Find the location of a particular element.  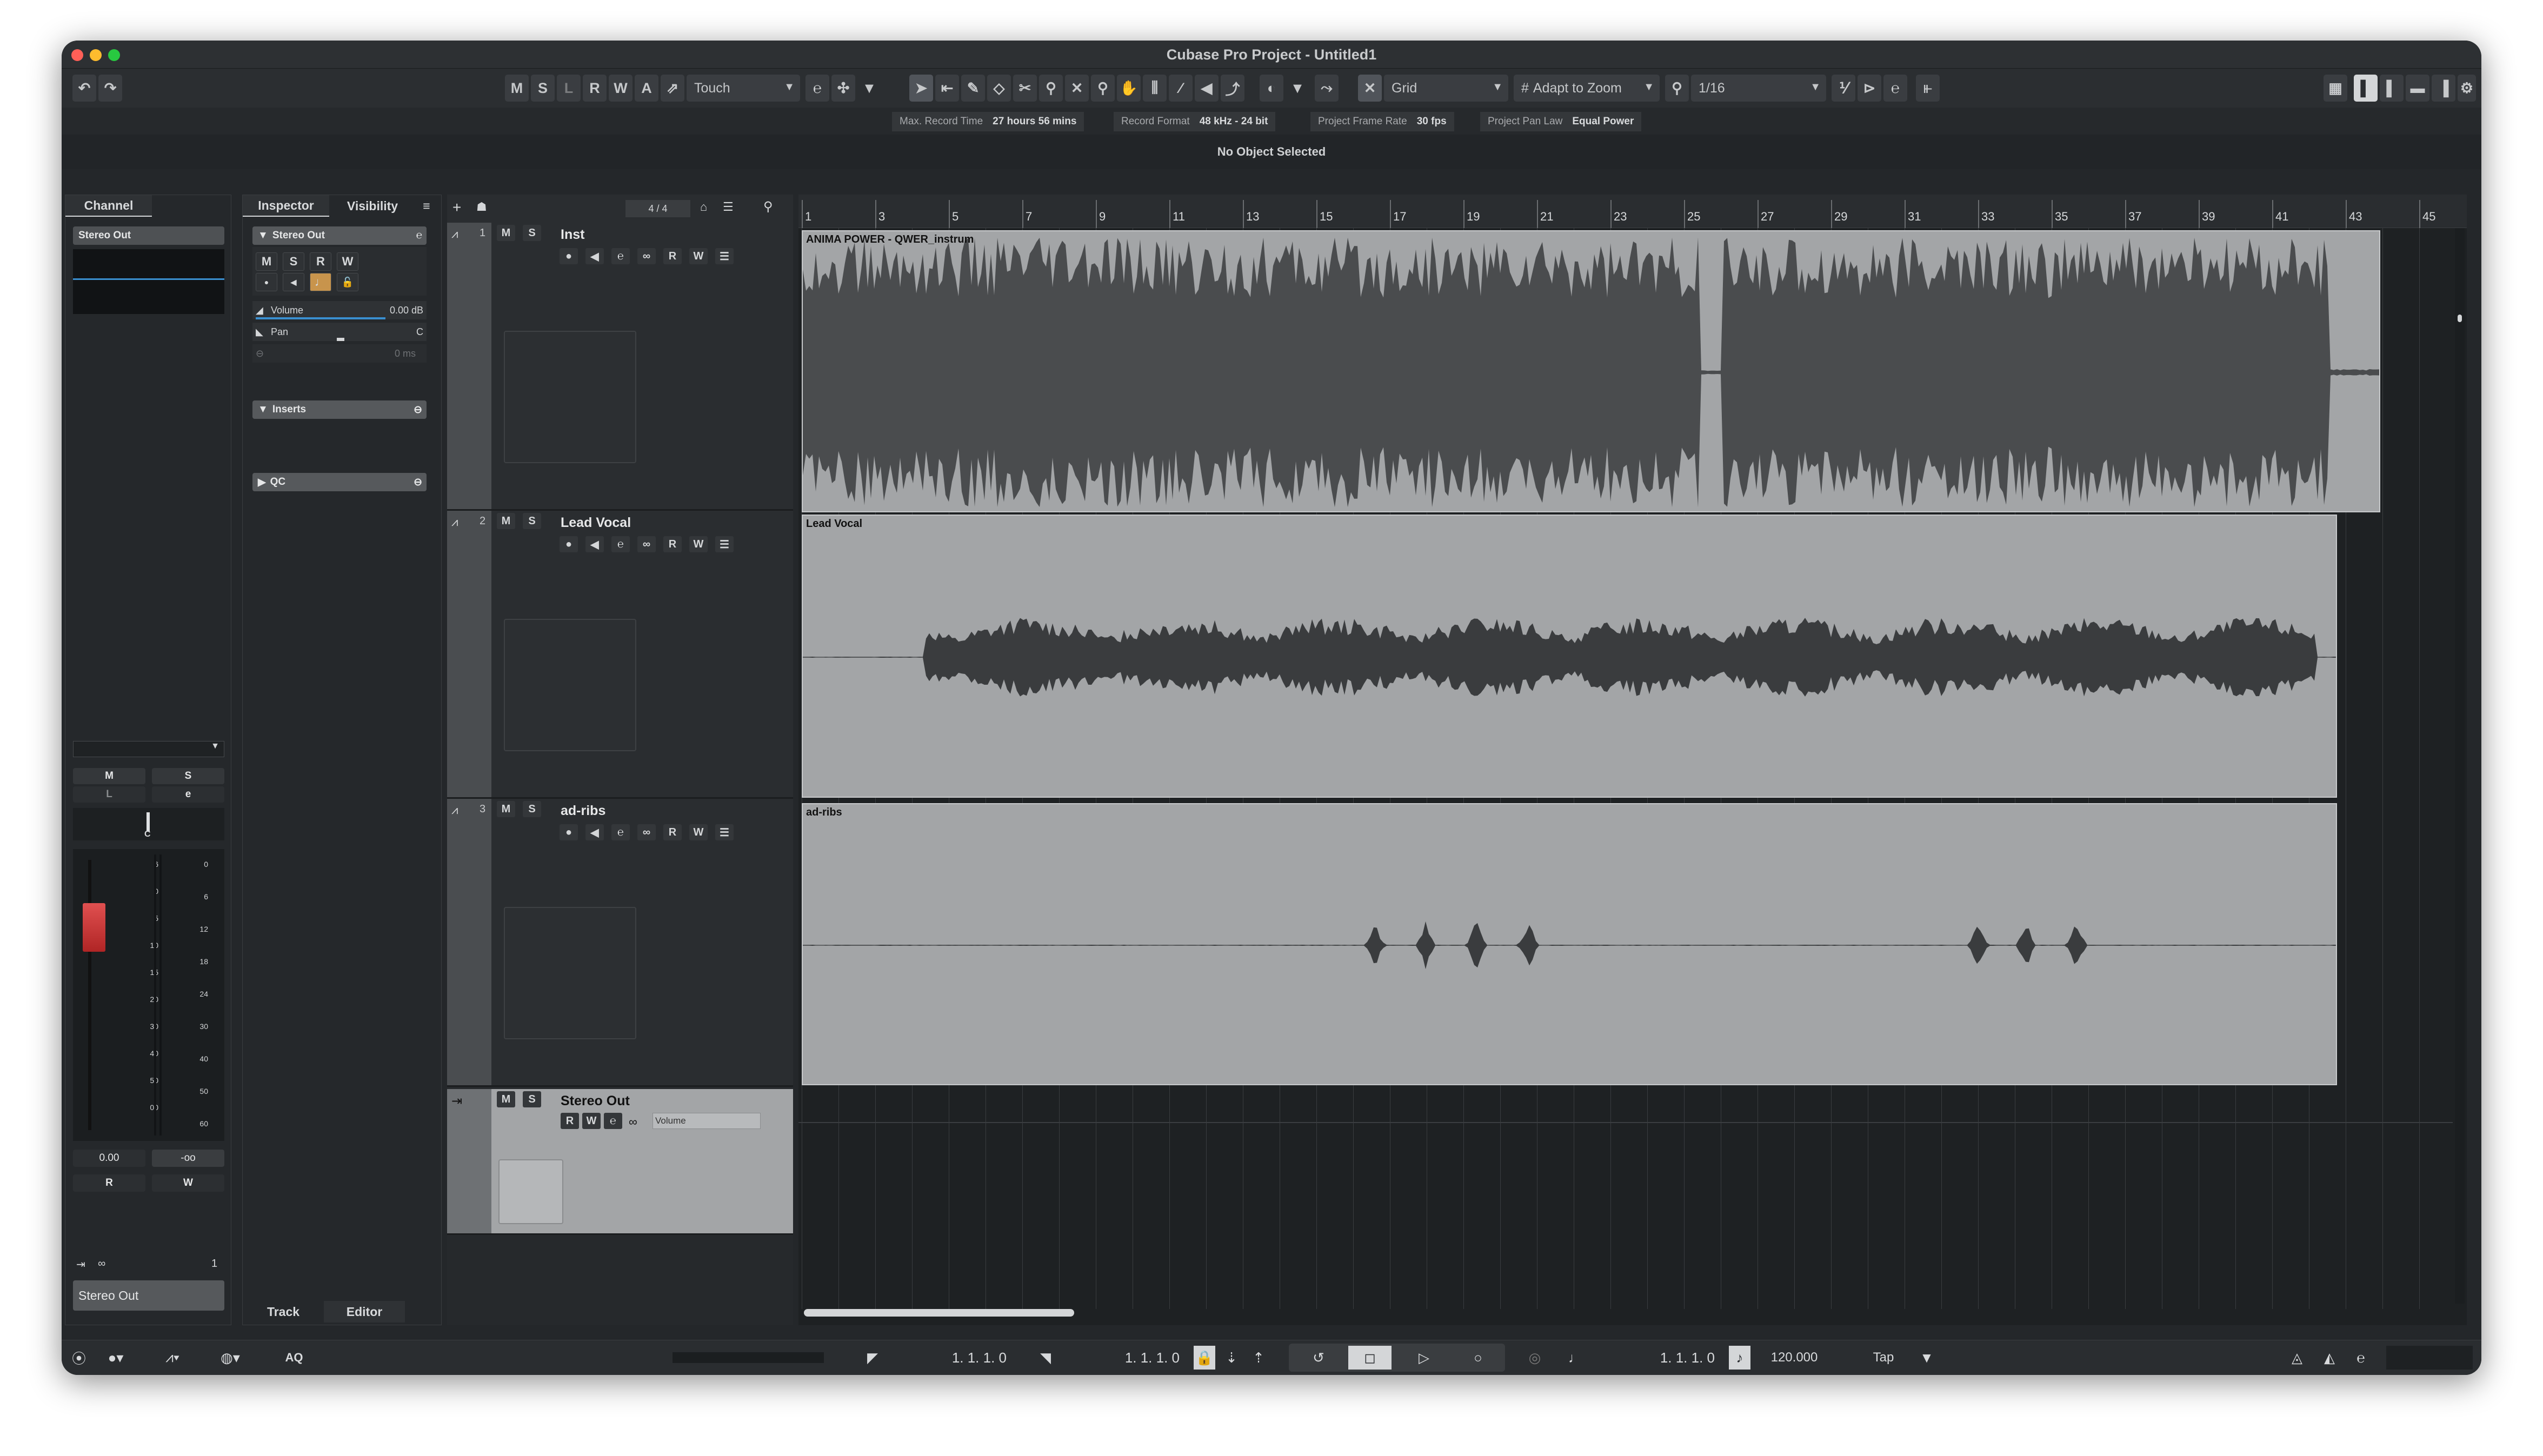

tap-button: Tap is located at coordinates (1883, 1358).